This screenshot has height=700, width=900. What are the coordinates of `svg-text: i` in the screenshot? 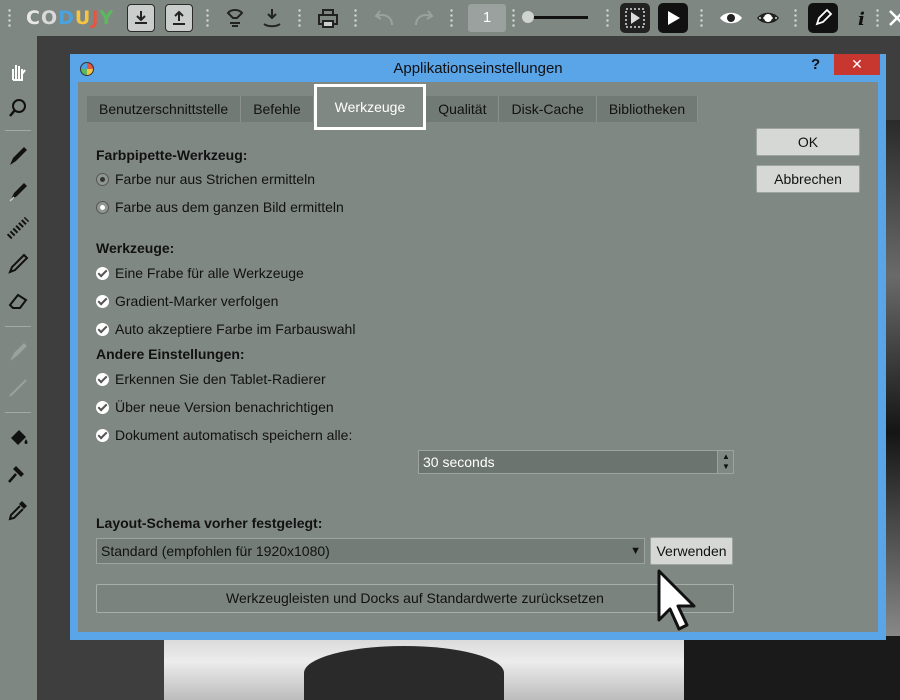 It's located at (861, 19).